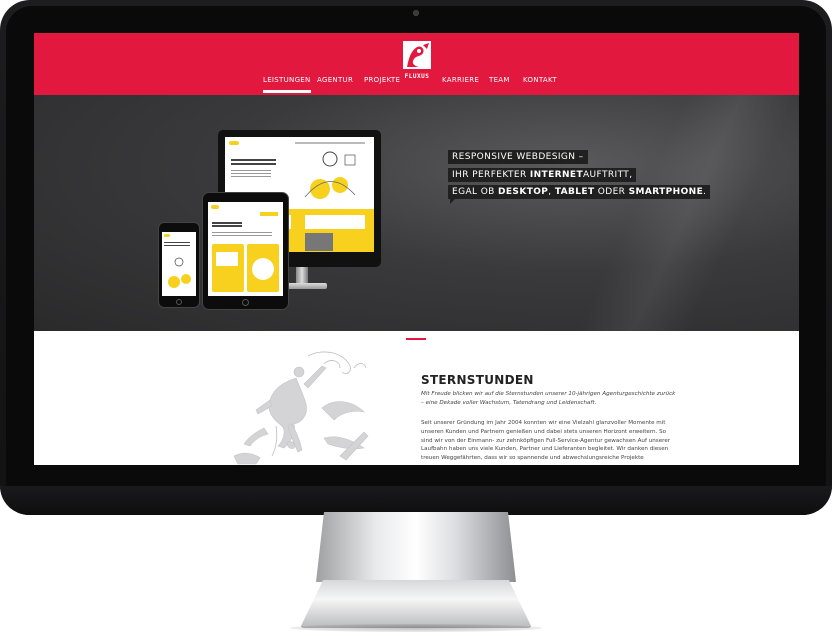  I want to click on nav-leistungen: LEISTUNGEN, so click(287, 84).